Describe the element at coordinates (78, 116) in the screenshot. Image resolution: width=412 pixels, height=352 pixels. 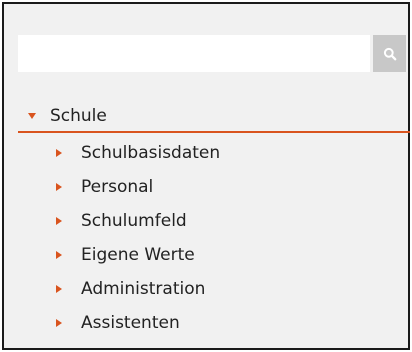
I see `tree-item-label: Schule` at that location.